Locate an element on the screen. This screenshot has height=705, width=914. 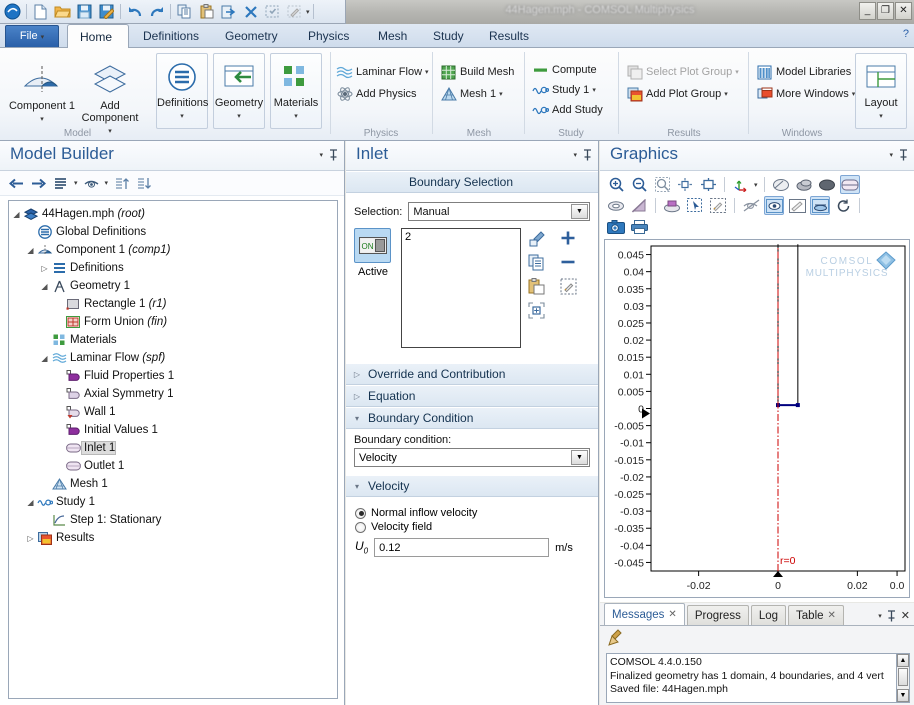
chevron-down-icon: ▾ is located at coordinates (575, 155).